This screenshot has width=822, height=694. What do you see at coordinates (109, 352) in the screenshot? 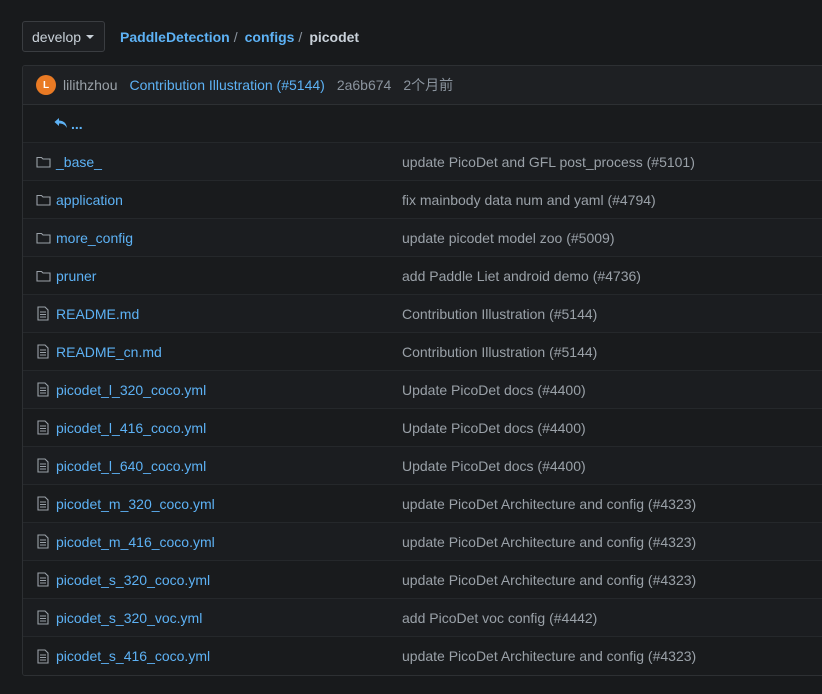
I see `entry-name-link: README_cn.md` at bounding box center [109, 352].